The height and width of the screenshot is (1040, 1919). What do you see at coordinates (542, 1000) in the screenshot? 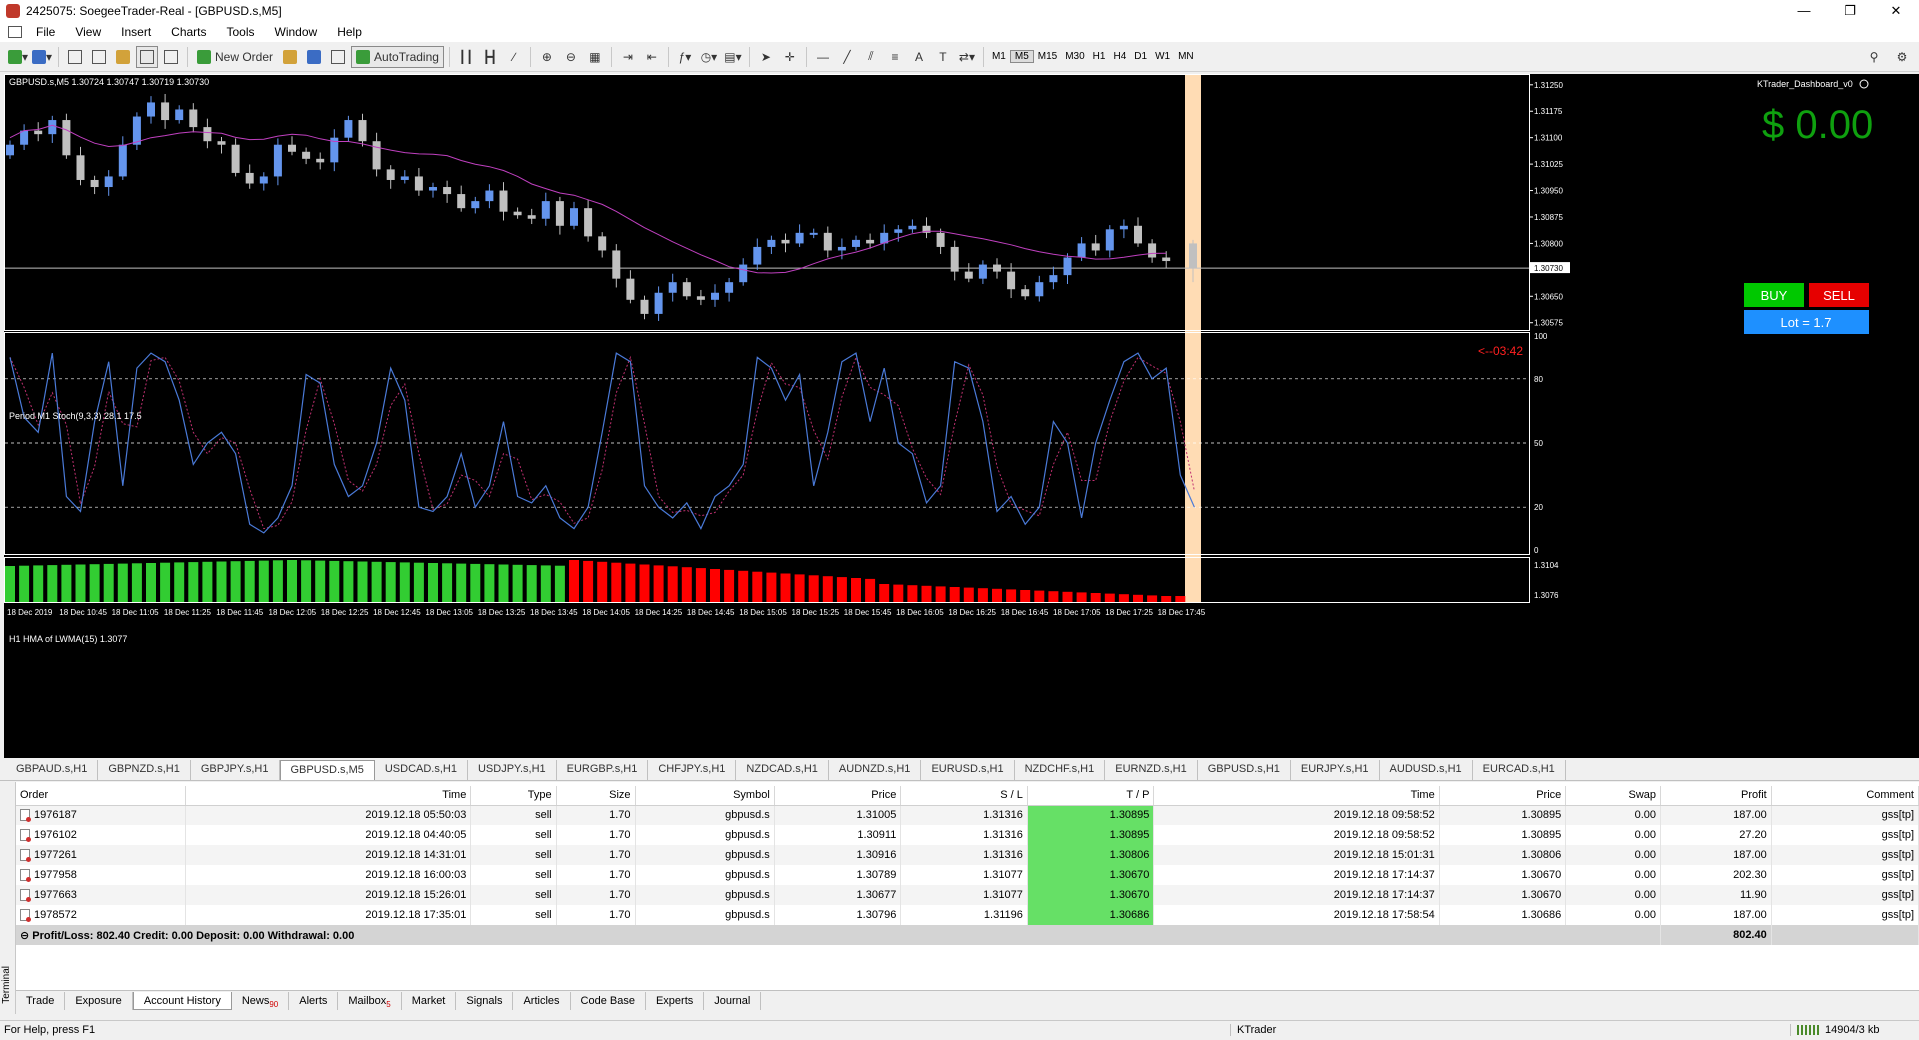
I see `terminal-tab: Articles` at bounding box center [542, 1000].